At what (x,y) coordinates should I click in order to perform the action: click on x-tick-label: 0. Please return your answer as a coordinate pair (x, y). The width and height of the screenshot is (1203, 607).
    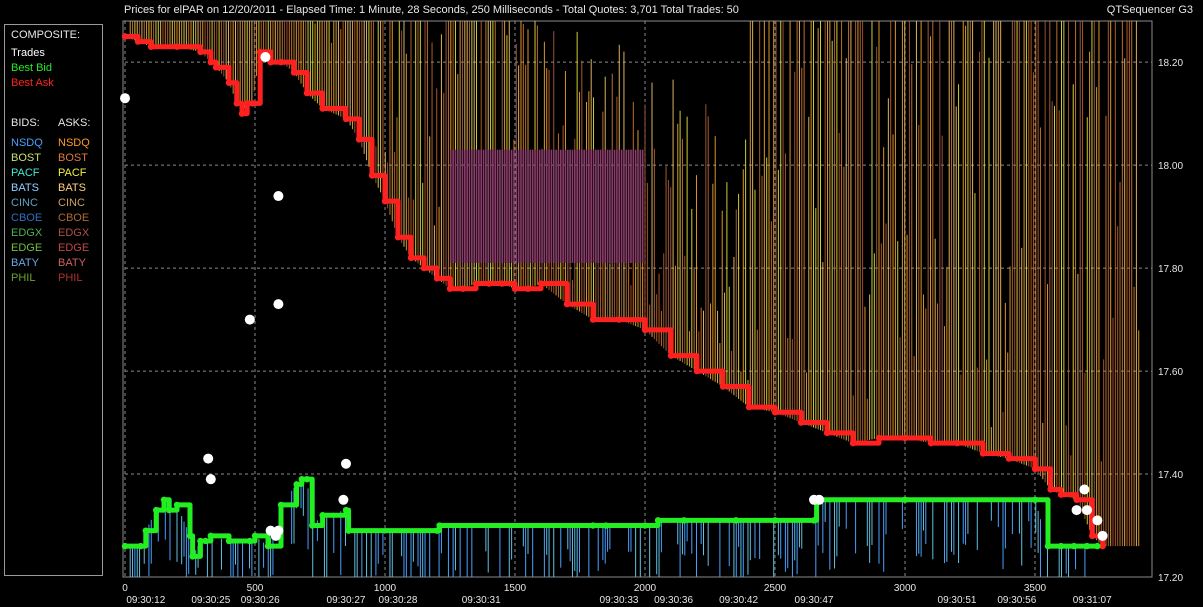
    Looking at the image, I should click on (125, 588).